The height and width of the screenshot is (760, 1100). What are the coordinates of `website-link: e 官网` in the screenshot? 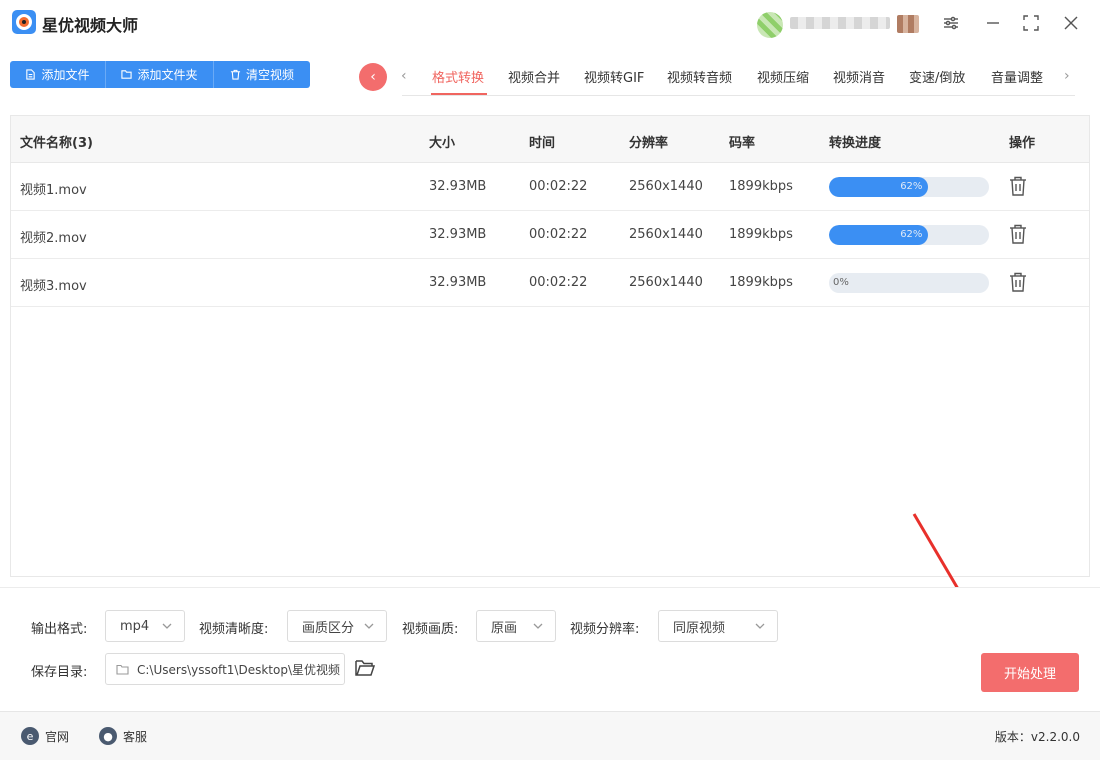 It's located at (45, 736).